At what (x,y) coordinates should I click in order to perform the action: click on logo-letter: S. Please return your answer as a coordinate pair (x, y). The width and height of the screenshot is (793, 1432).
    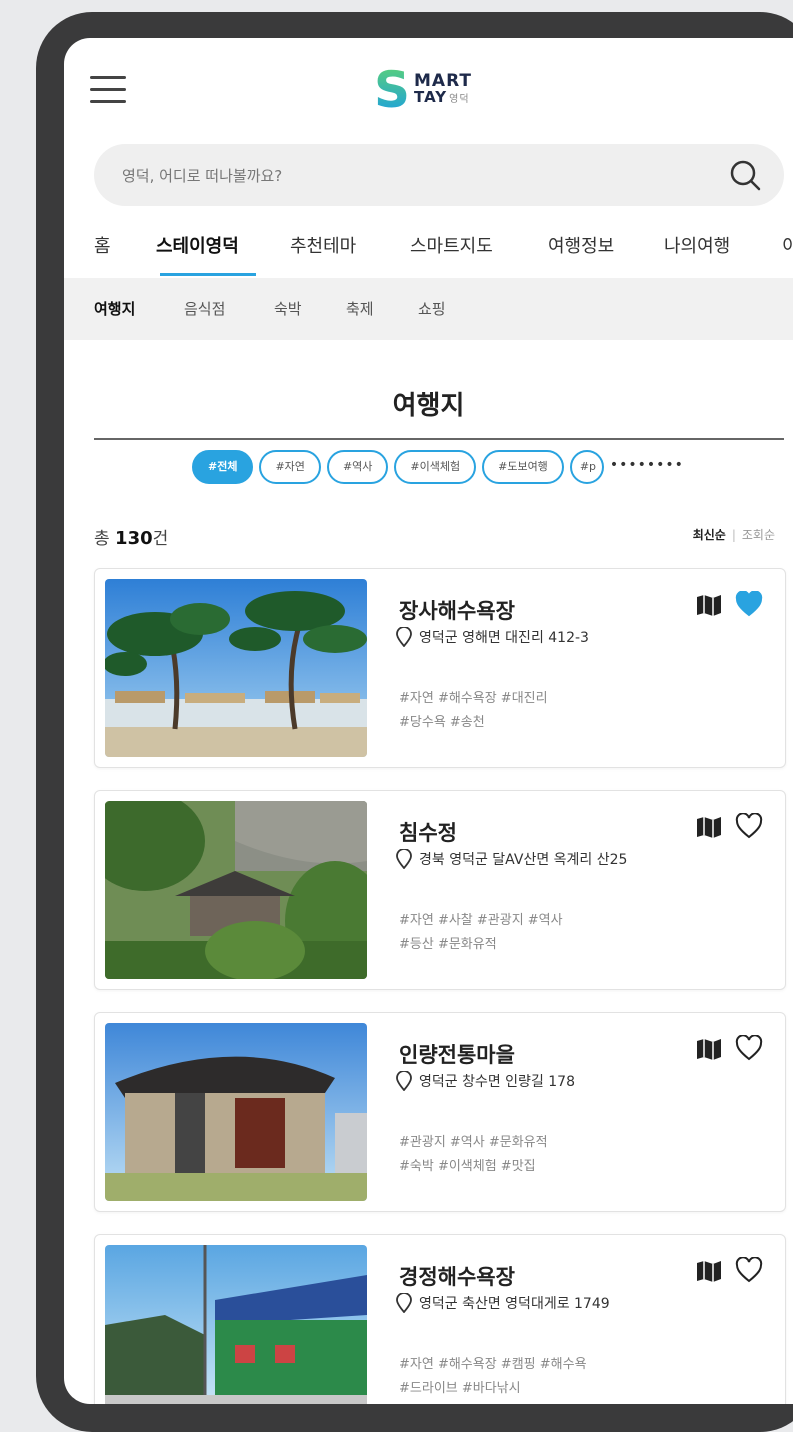
    Looking at the image, I should click on (392, 90).